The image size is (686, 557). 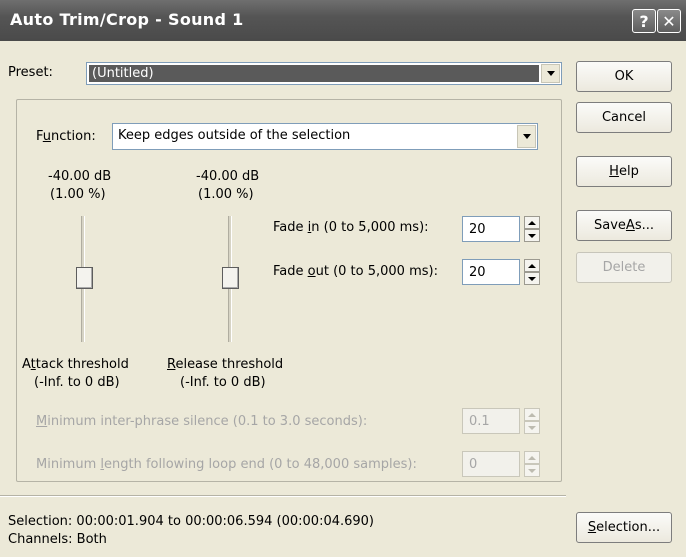 I want to click on help-icon: ?, so click(x=644, y=21).